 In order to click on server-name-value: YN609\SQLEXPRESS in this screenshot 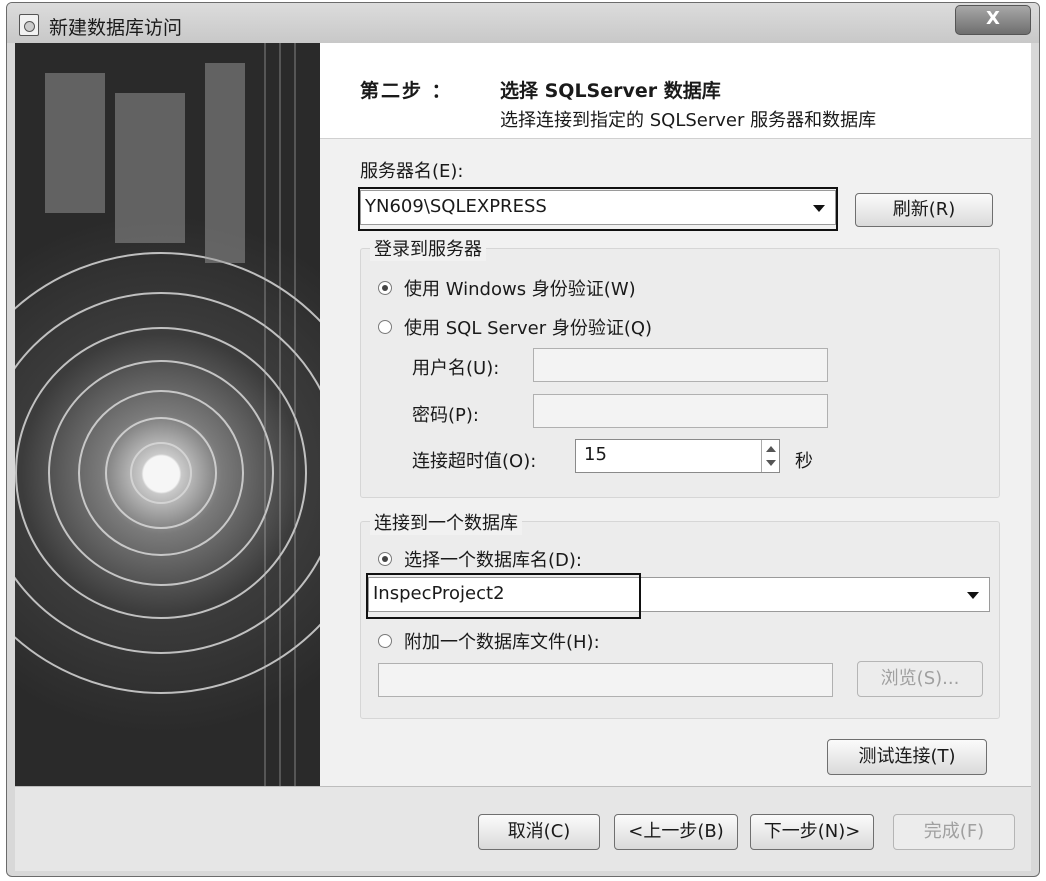, I will do `click(456, 206)`.